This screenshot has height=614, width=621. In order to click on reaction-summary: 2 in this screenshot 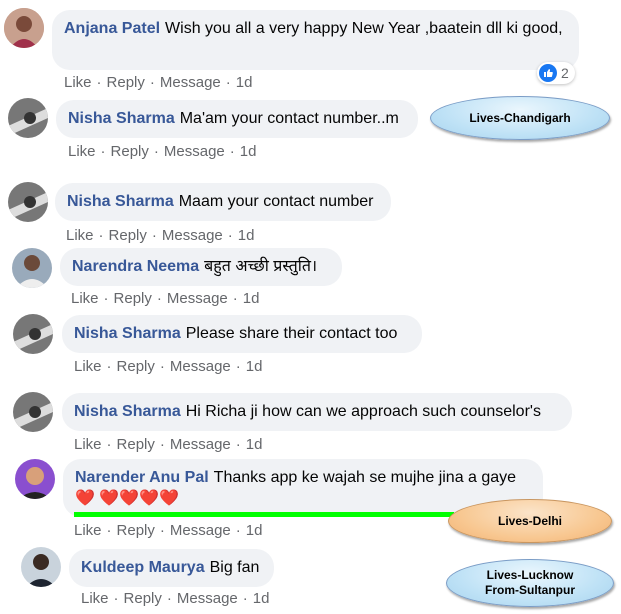, I will do `click(556, 73)`.